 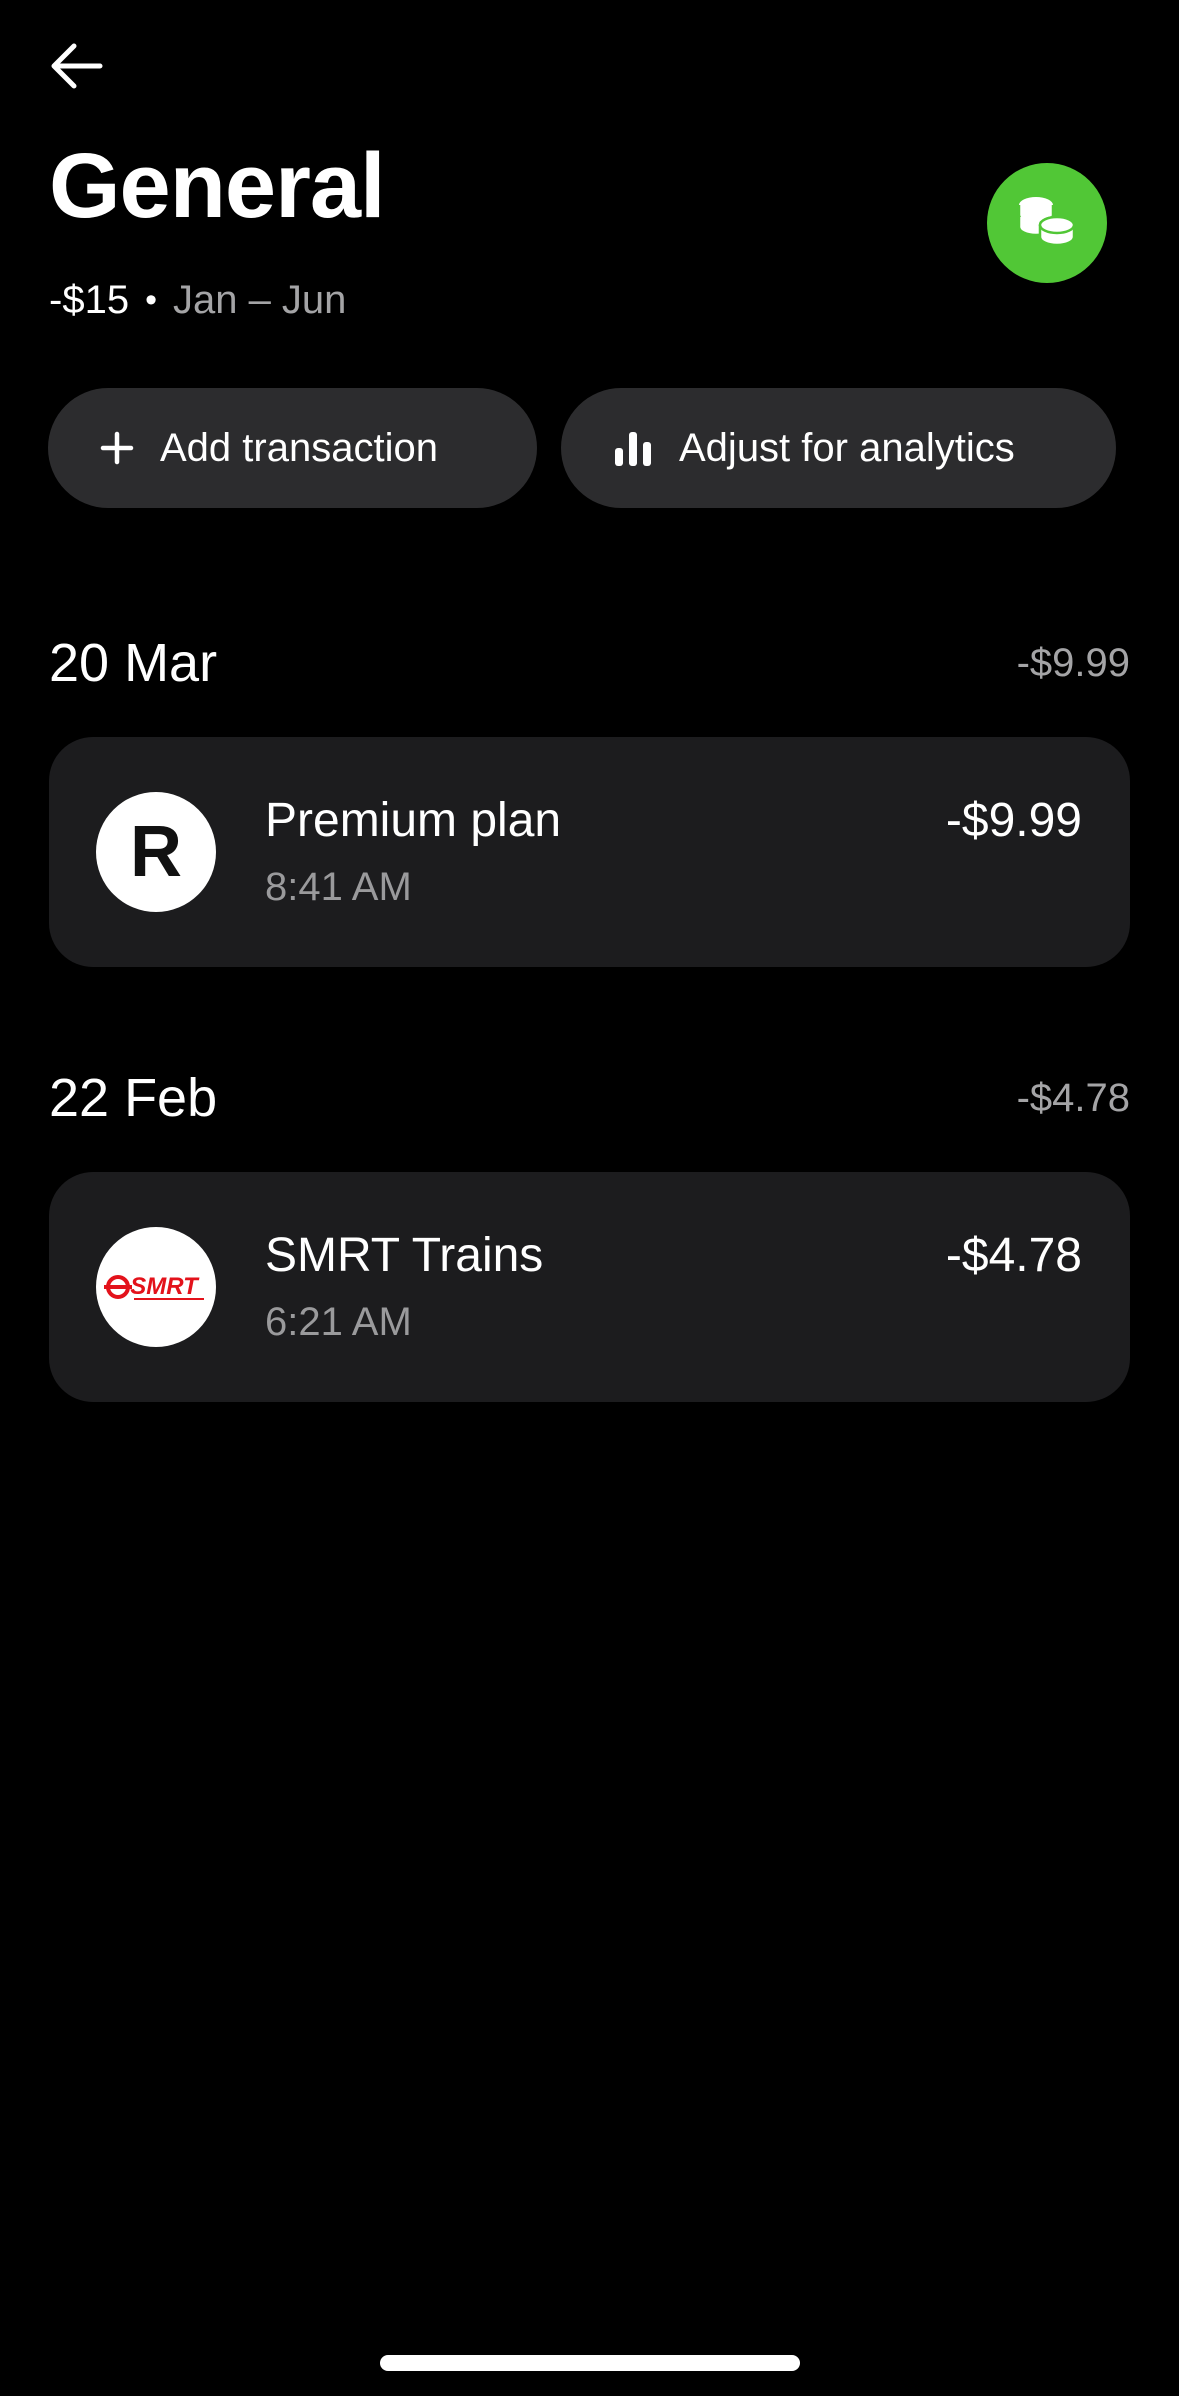 I want to click on page-title: General, so click(x=217, y=186).